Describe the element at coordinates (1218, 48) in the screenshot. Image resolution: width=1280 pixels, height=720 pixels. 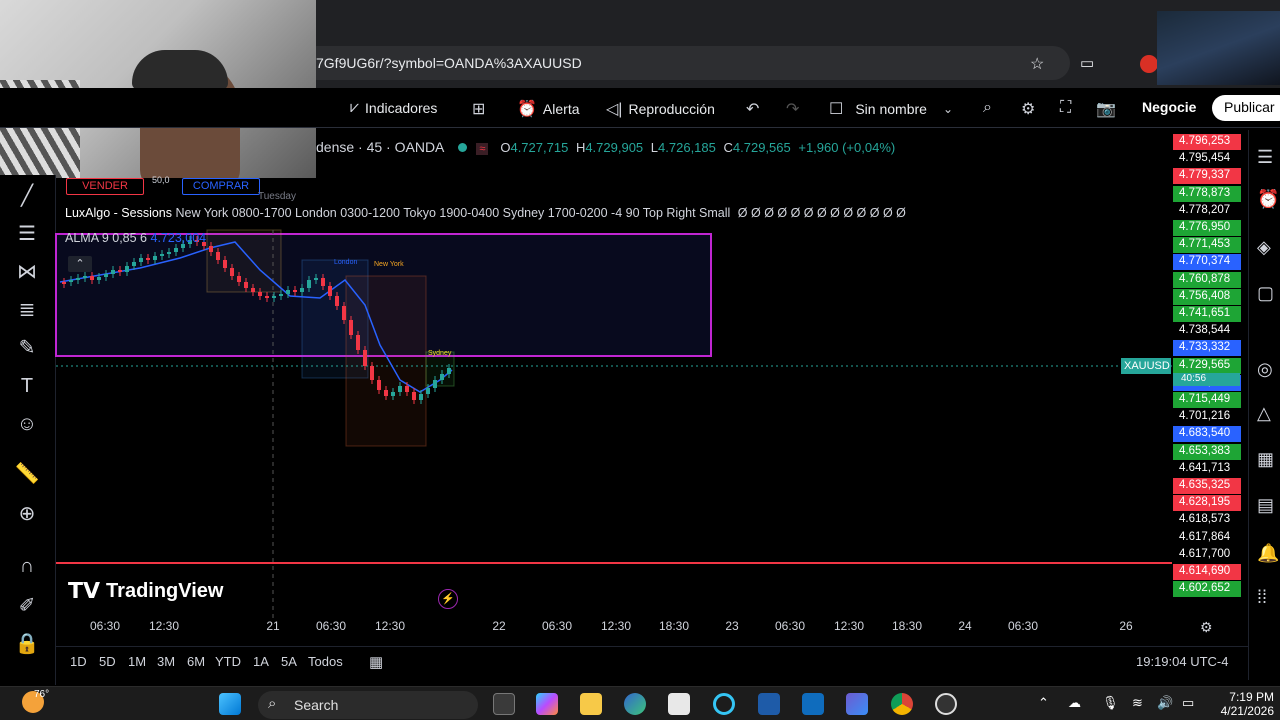
I see `pip-video` at that location.